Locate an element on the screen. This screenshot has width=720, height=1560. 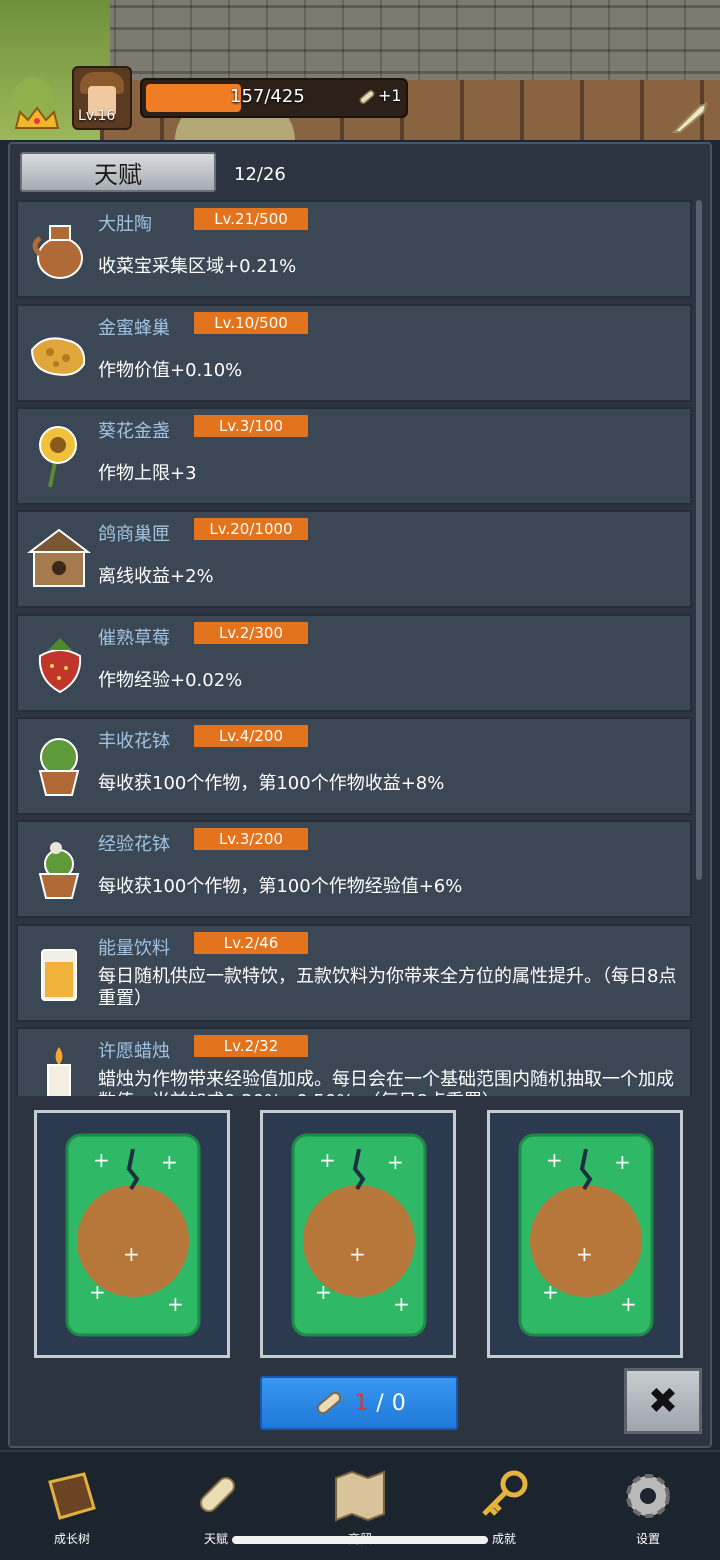
talent-description: 作物上限+3 is located at coordinates (147, 473).